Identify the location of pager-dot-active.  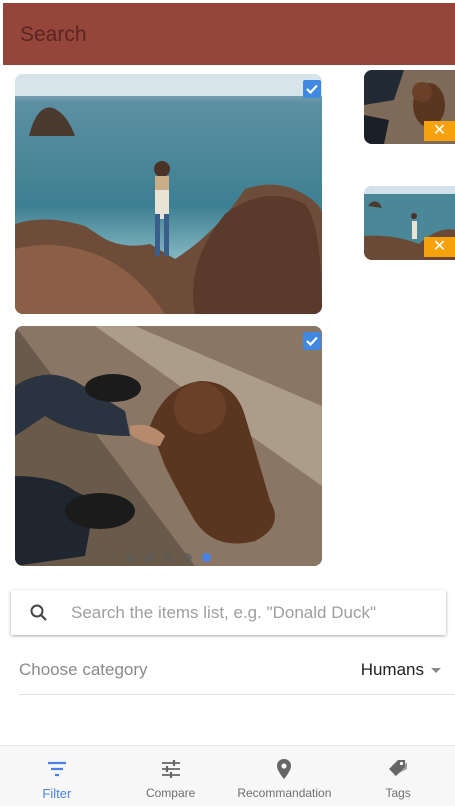
(206, 557).